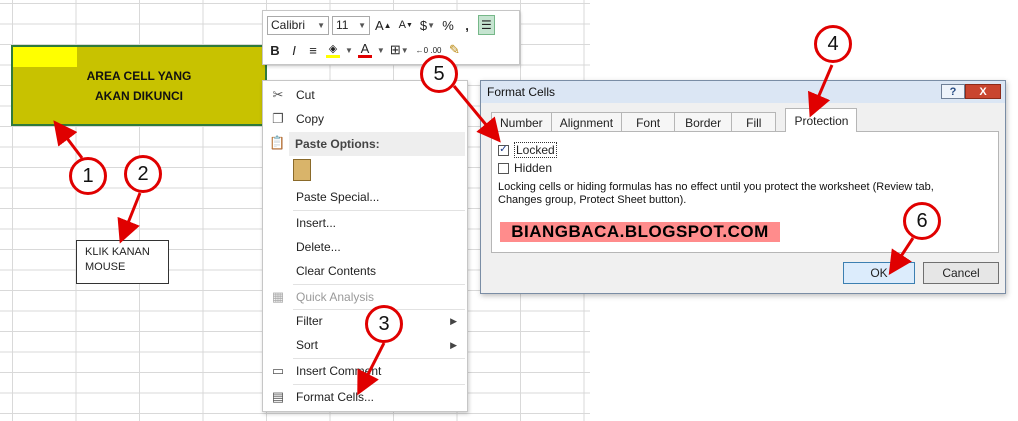  I want to click on align-center-icon: ≡, so click(313, 50).